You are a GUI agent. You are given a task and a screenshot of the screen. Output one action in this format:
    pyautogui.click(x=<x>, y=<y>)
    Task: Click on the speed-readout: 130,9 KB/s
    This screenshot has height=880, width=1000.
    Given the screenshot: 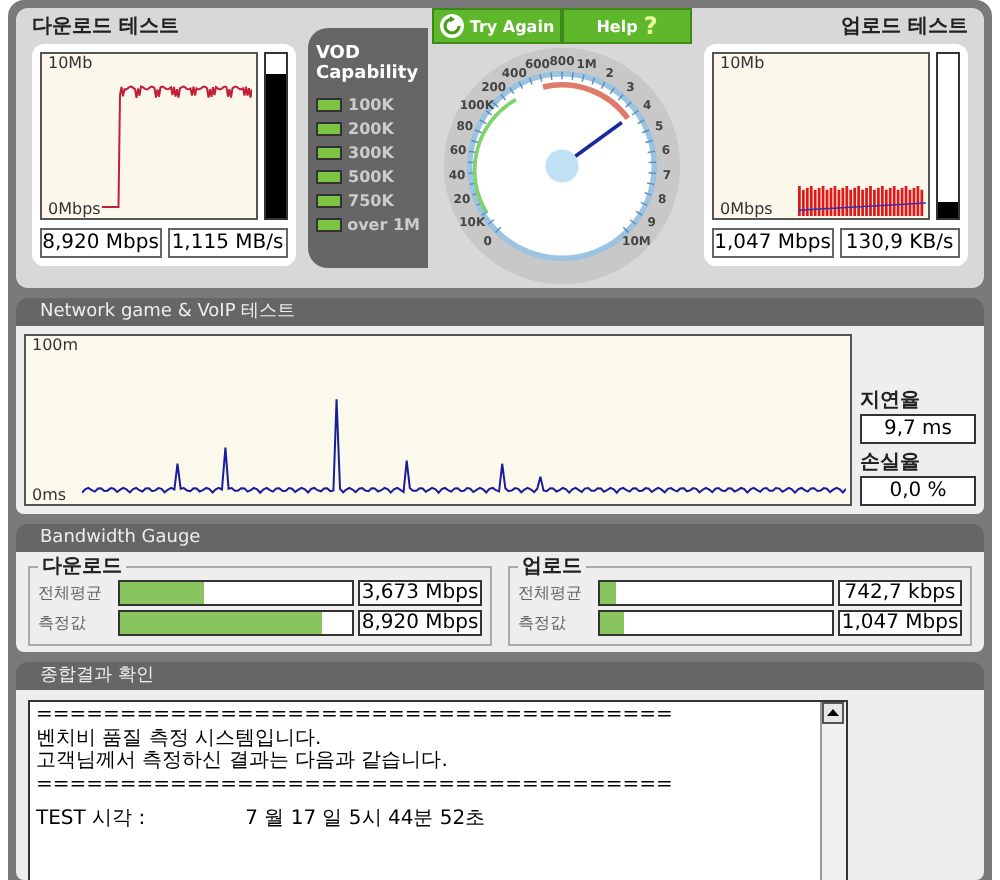 What is the action you would take?
    pyautogui.click(x=899, y=243)
    